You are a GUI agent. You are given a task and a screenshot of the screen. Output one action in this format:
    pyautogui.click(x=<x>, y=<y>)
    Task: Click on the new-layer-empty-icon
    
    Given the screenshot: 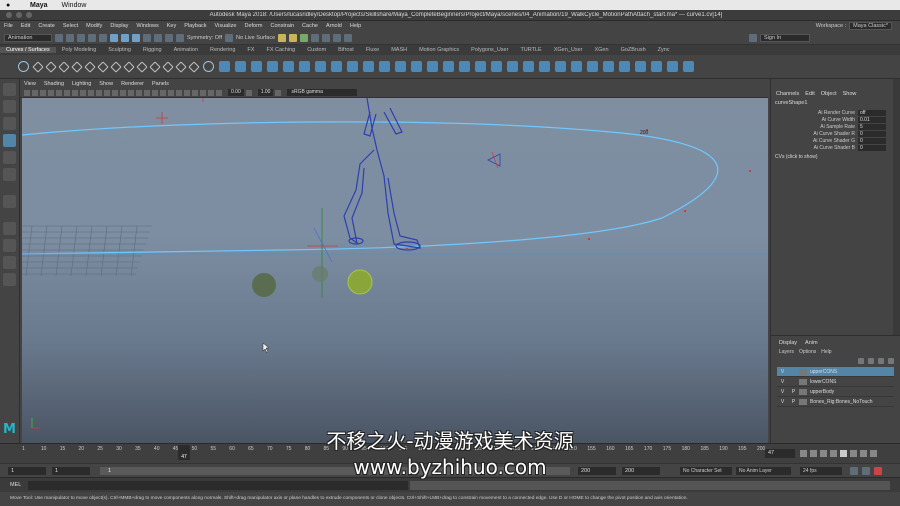 What is the action you would take?
    pyautogui.click(x=881, y=361)
    